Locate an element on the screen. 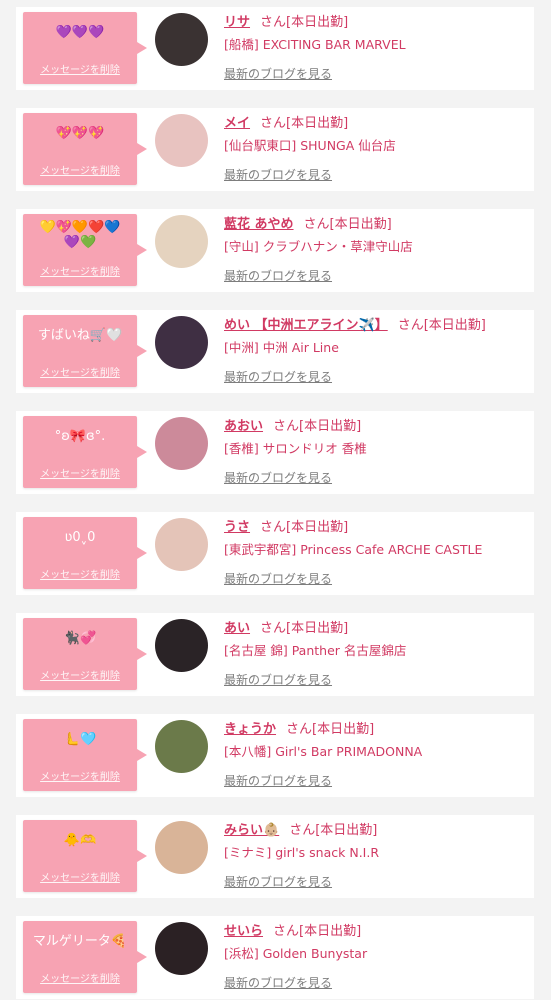 The width and height of the screenshot is (551, 1000). cast-name-link: きょうか is located at coordinates (250, 729).